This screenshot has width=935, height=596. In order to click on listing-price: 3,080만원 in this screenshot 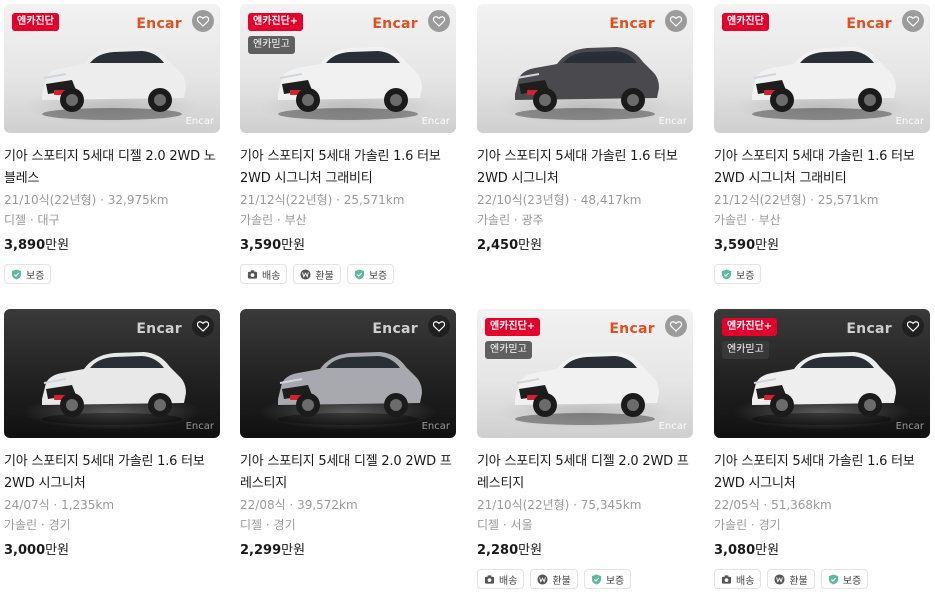, I will do `click(822, 551)`.